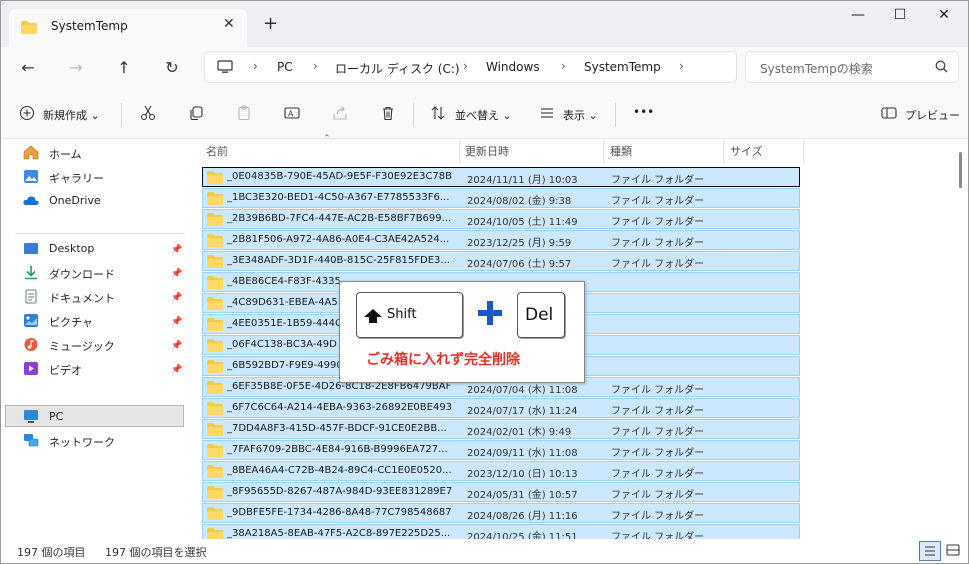 The image size is (969, 564). Describe the element at coordinates (52, 370) in the screenshot. I see `sidebar-item-videos: ビデオ` at that location.